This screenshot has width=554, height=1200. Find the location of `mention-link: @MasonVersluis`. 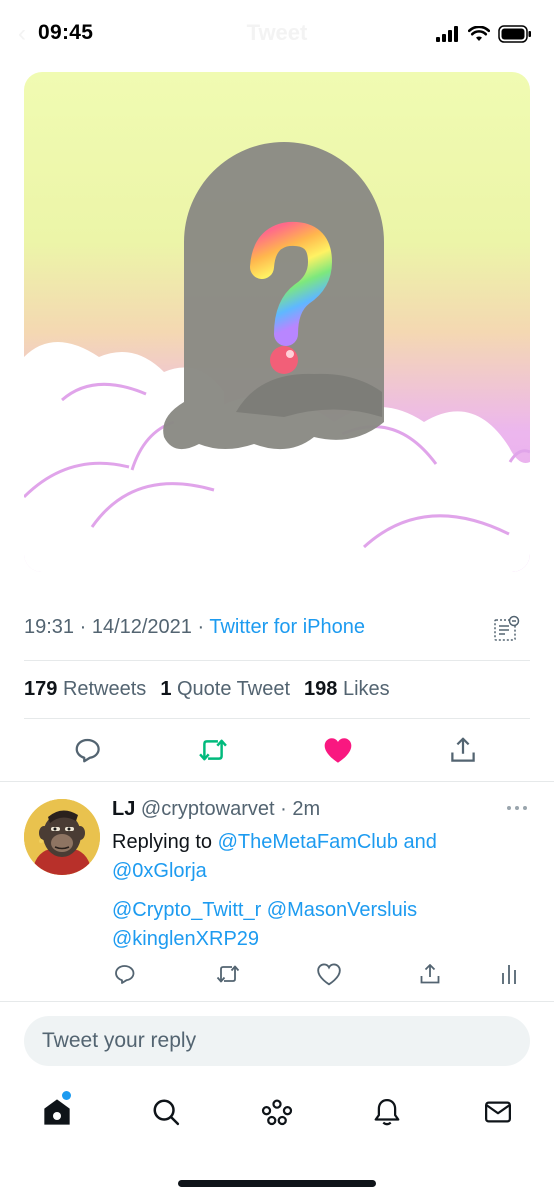

mention-link: @MasonVersluis is located at coordinates (342, 910).